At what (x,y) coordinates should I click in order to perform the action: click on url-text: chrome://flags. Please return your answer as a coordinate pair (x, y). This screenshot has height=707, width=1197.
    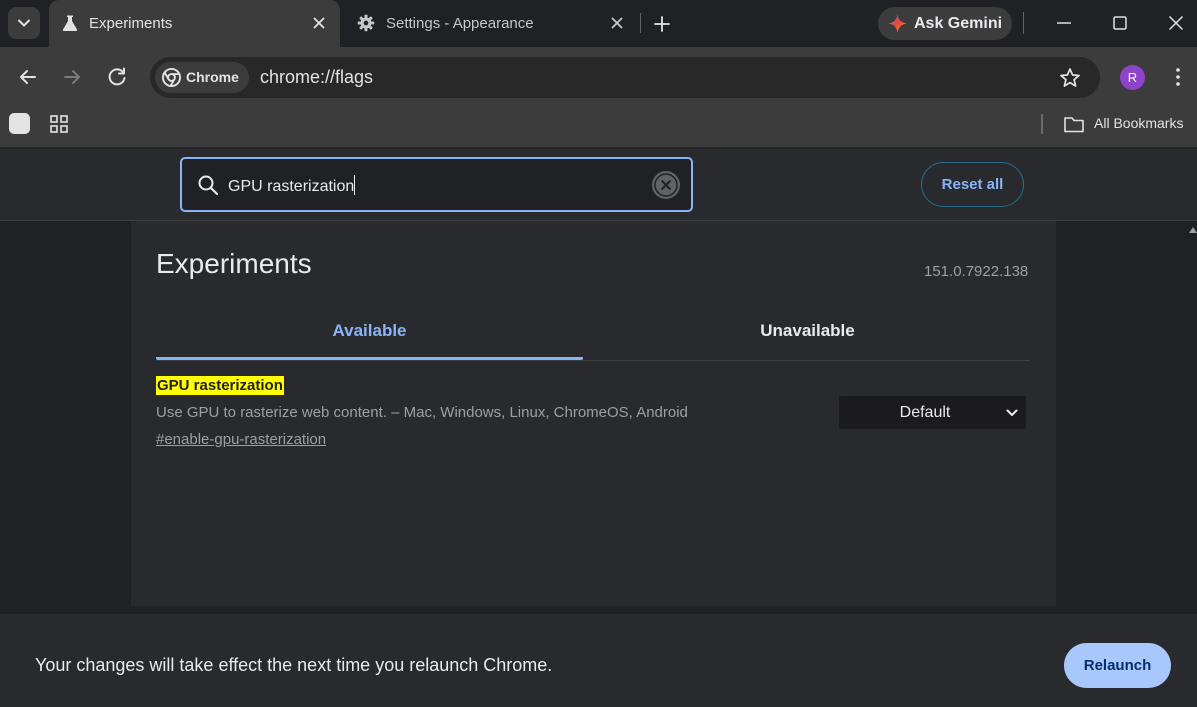
    Looking at the image, I should click on (317, 77).